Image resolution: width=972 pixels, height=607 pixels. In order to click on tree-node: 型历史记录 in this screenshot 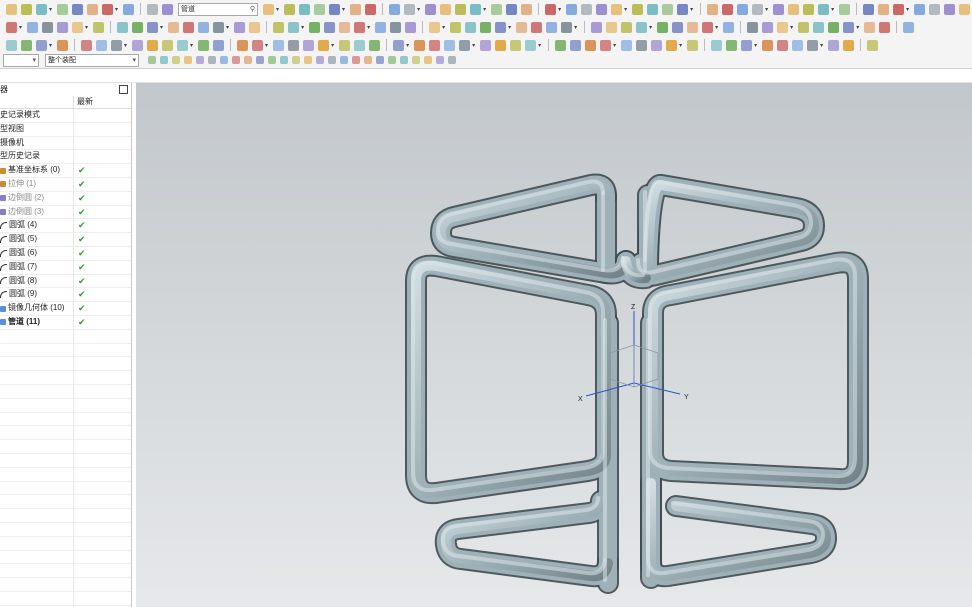, I will do `click(65, 157)`.